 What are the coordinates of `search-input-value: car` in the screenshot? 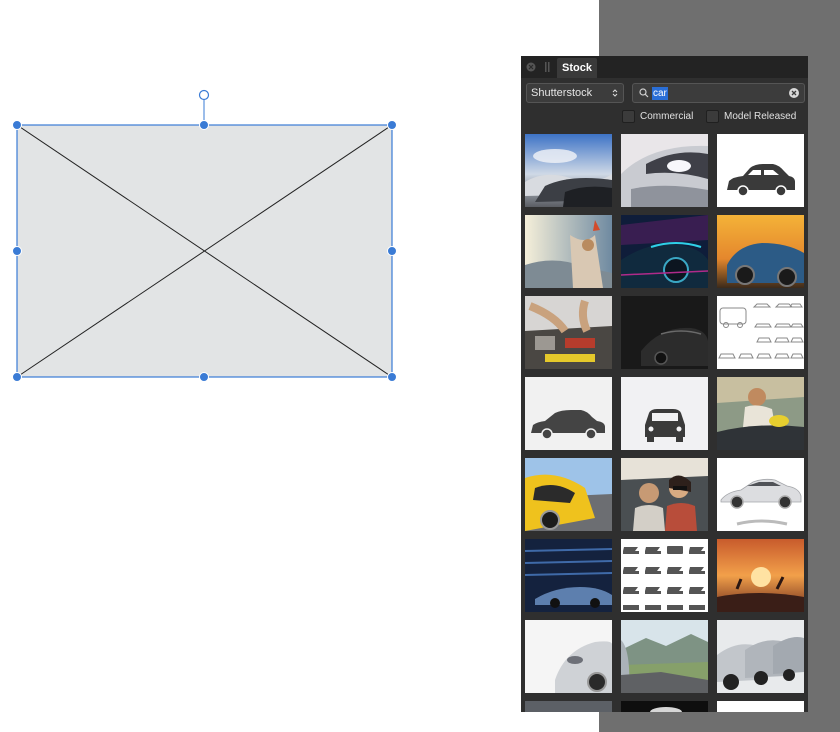 It's located at (660, 93).